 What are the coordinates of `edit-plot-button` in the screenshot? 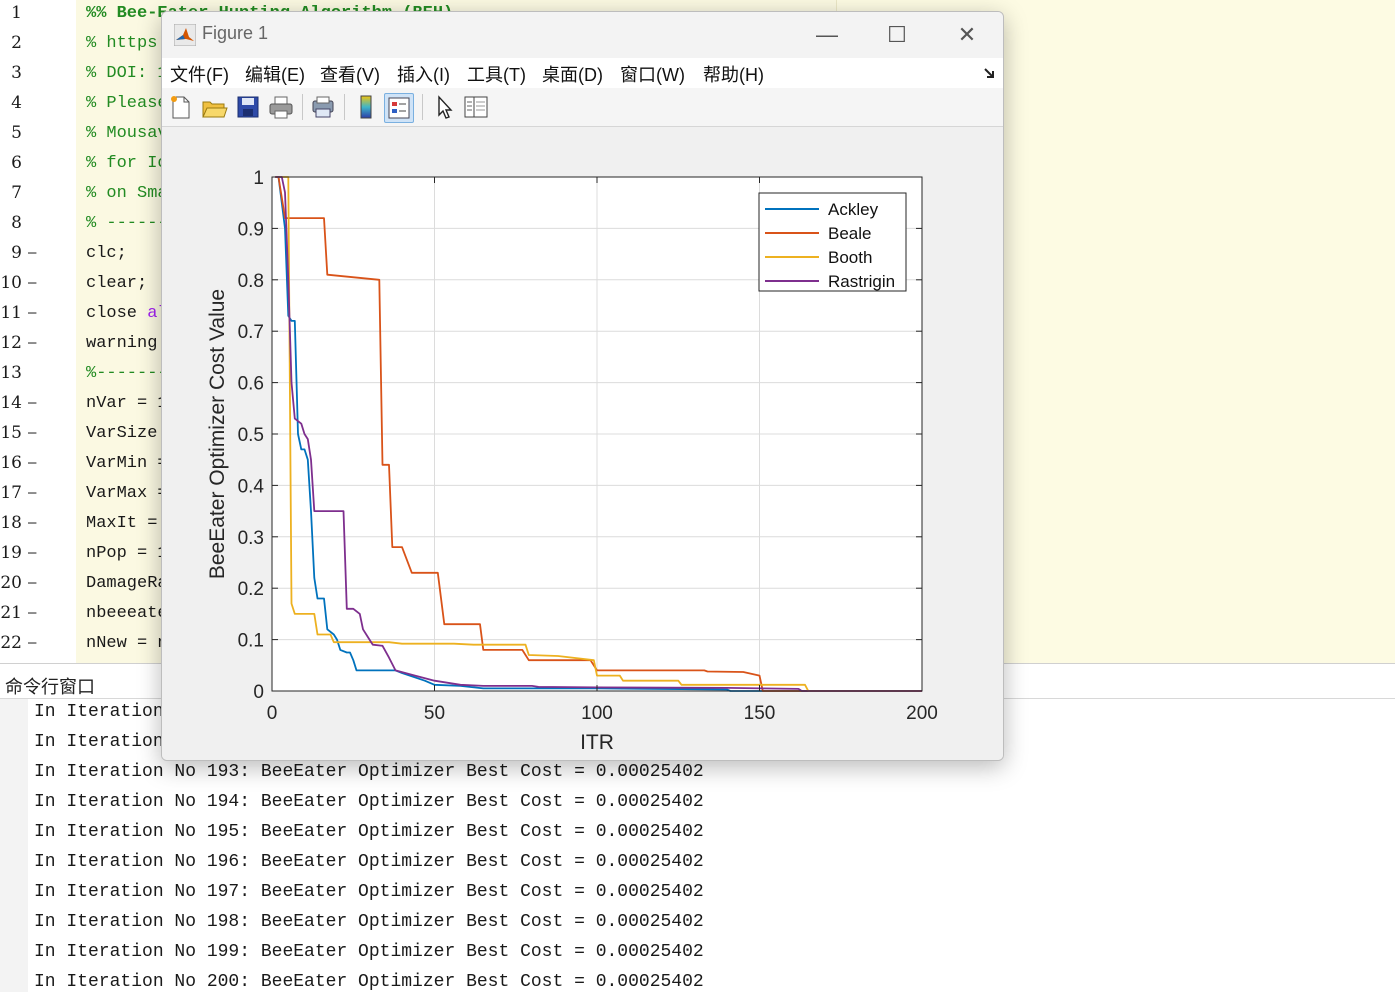 It's located at (444, 107).